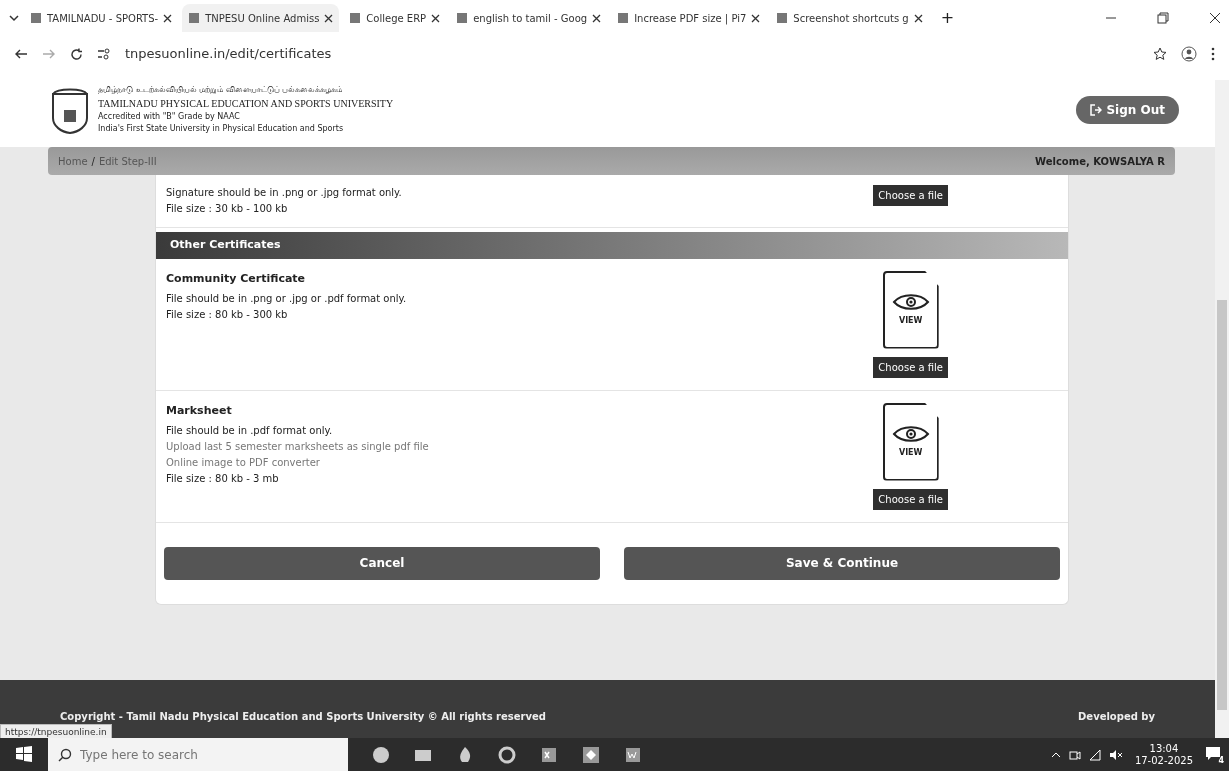 Image resolution: width=1229 pixels, height=771 pixels. Describe the element at coordinates (1116, 716) in the screenshot. I see `developer-credit: Developed by` at that location.